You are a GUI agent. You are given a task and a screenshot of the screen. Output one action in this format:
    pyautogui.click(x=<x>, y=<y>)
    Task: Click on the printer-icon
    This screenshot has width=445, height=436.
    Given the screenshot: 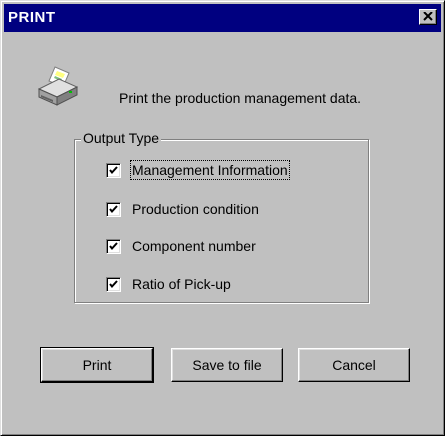 What is the action you would take?
    pyautogui.click(x=58, y=87)
    